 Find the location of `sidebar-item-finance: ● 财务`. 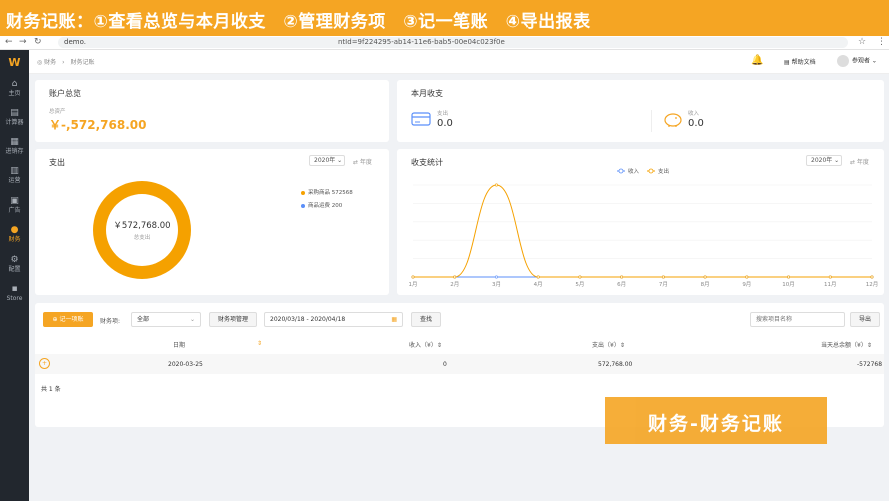

sidebar-item-finance: ● 财务 is located at coordinates (14, 236).